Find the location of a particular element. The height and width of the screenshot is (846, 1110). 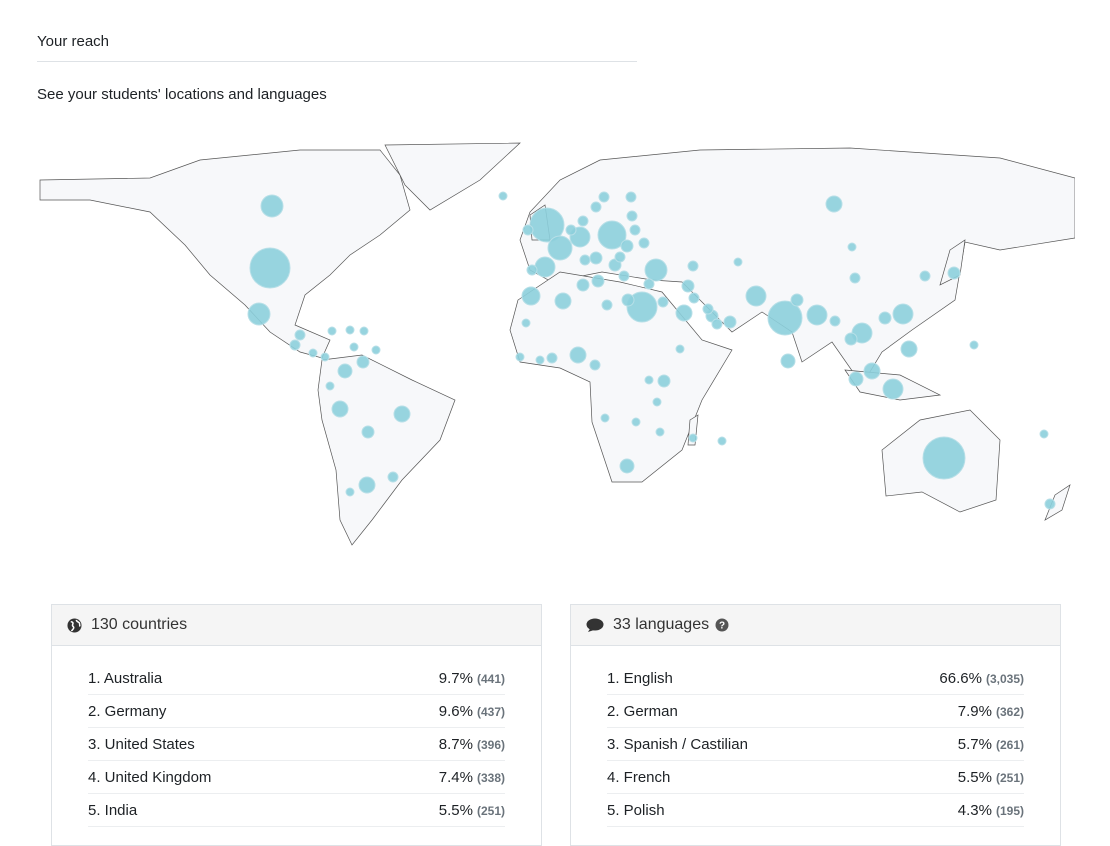

item-value: 5.7% (261) is located at coordinates (991, 744).